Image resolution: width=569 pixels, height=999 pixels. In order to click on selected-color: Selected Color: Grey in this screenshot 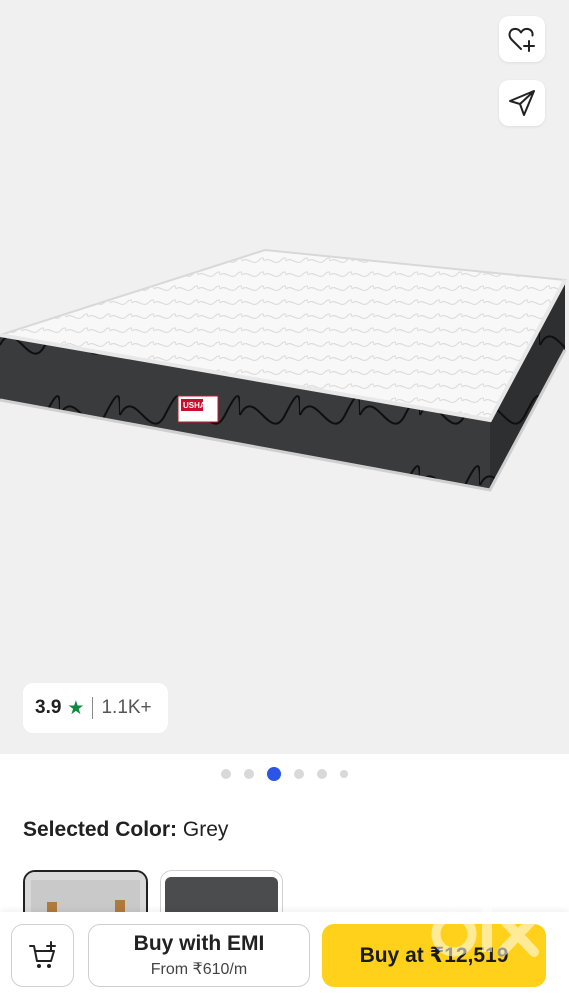, I will do `click(125, 830)`.